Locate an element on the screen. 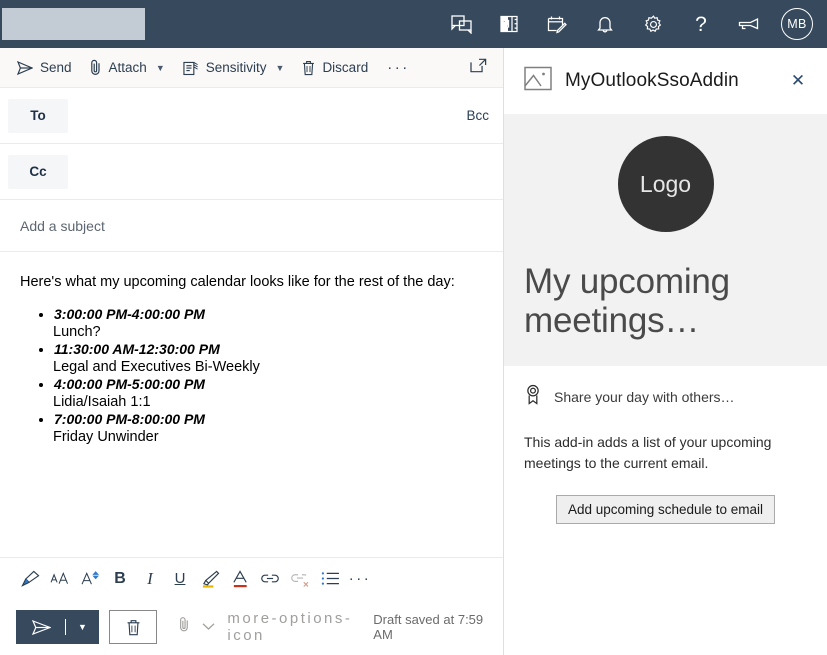 This screenshot has width=827, height=655. tasks-icon is located at coordinates (557, 24).